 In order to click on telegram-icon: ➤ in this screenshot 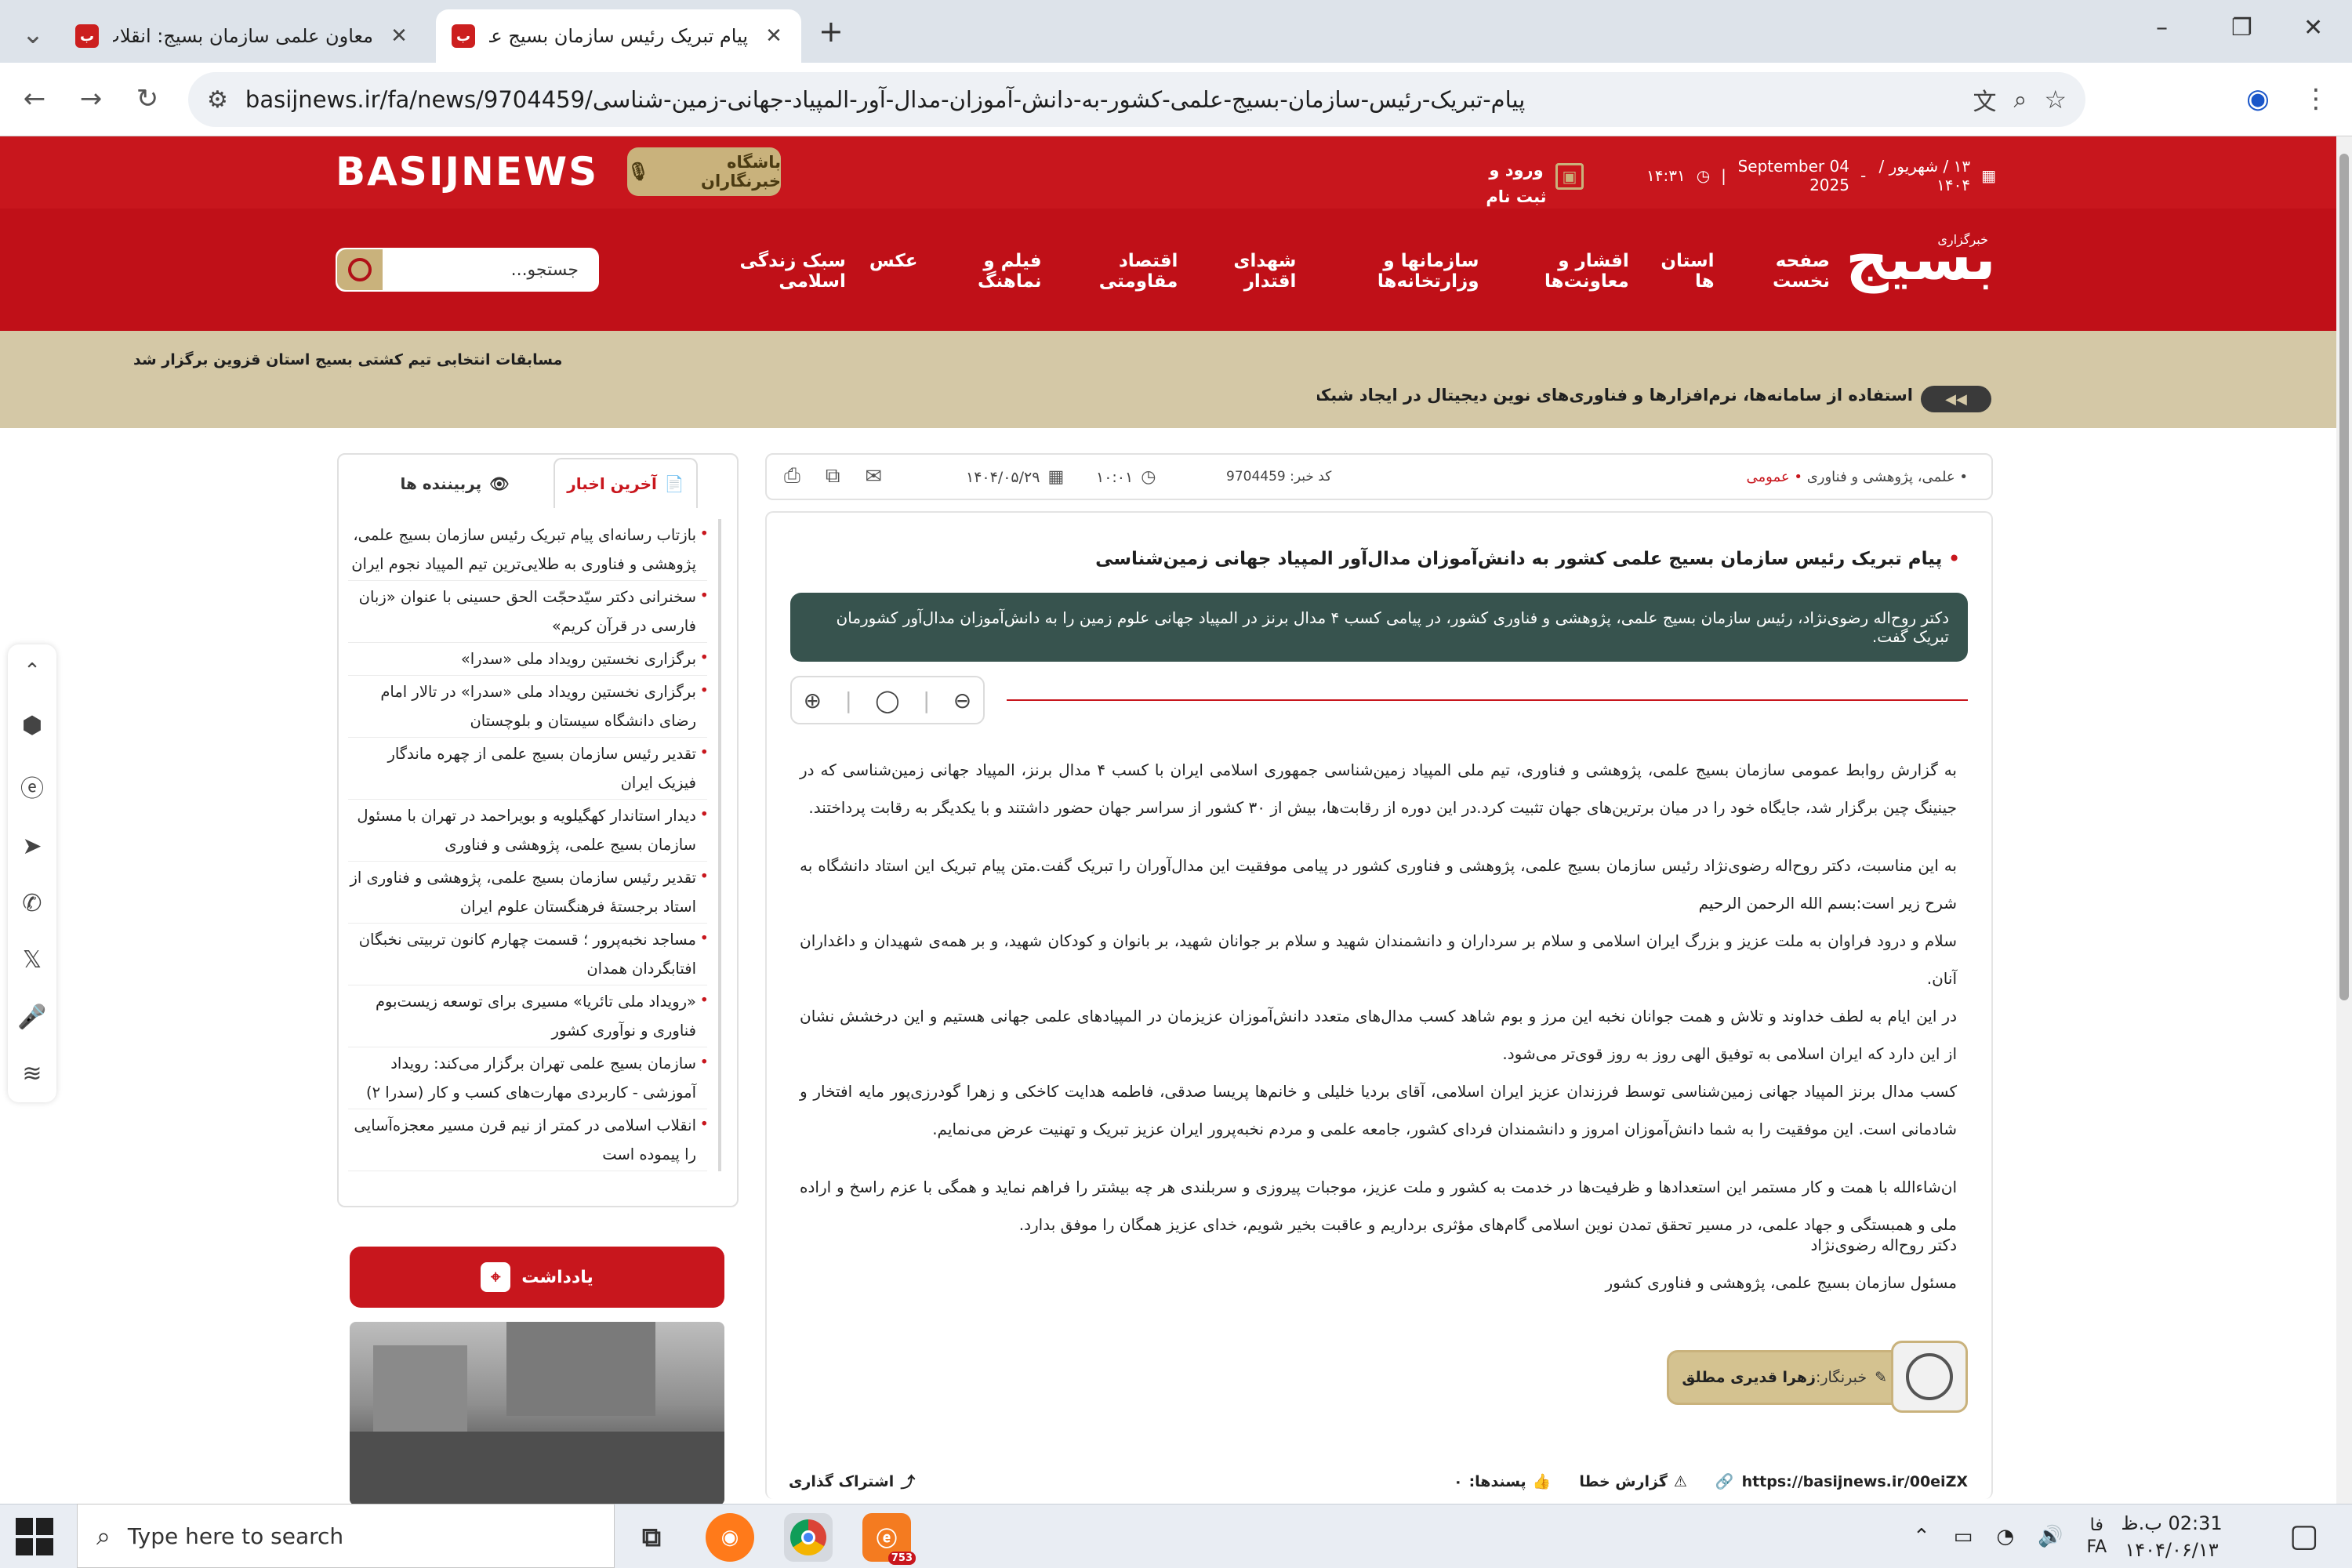, I will do `click(32, 846)`.